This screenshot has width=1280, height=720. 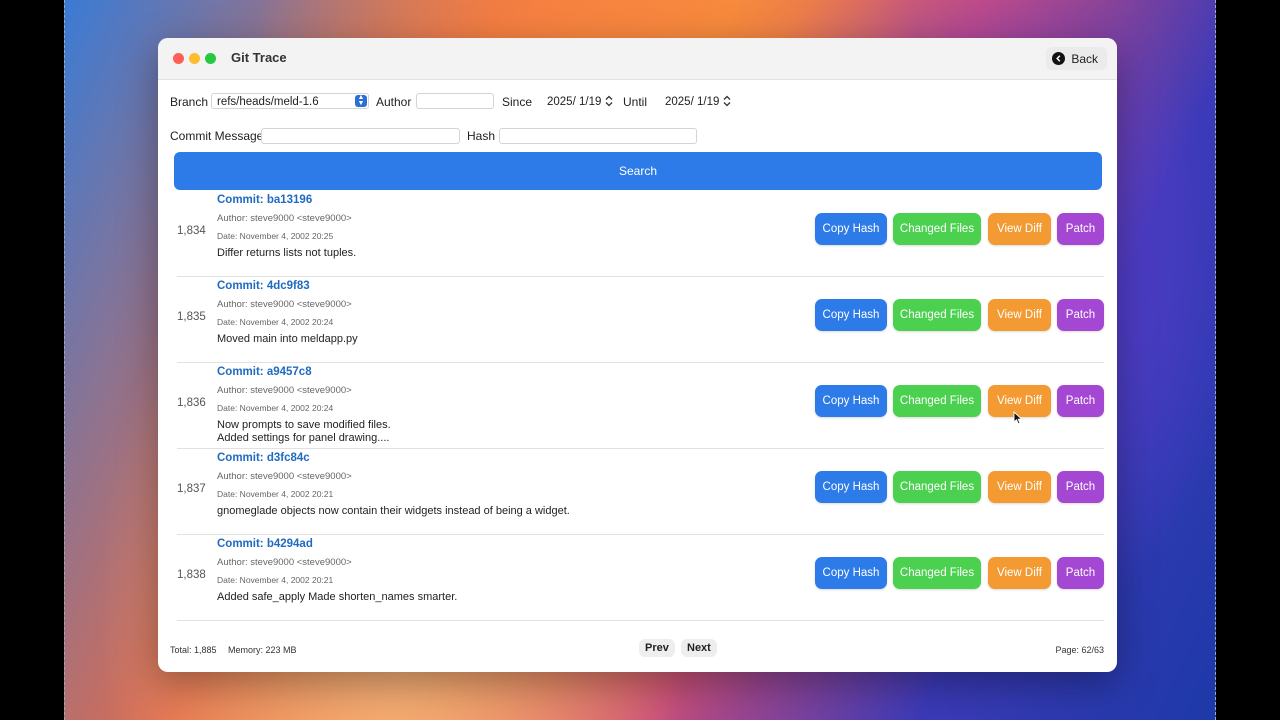 What do you see at coordinates (1084, 58) in the screenshot?
I see `back-button-label: Back` at bounding box center [1084, 58].